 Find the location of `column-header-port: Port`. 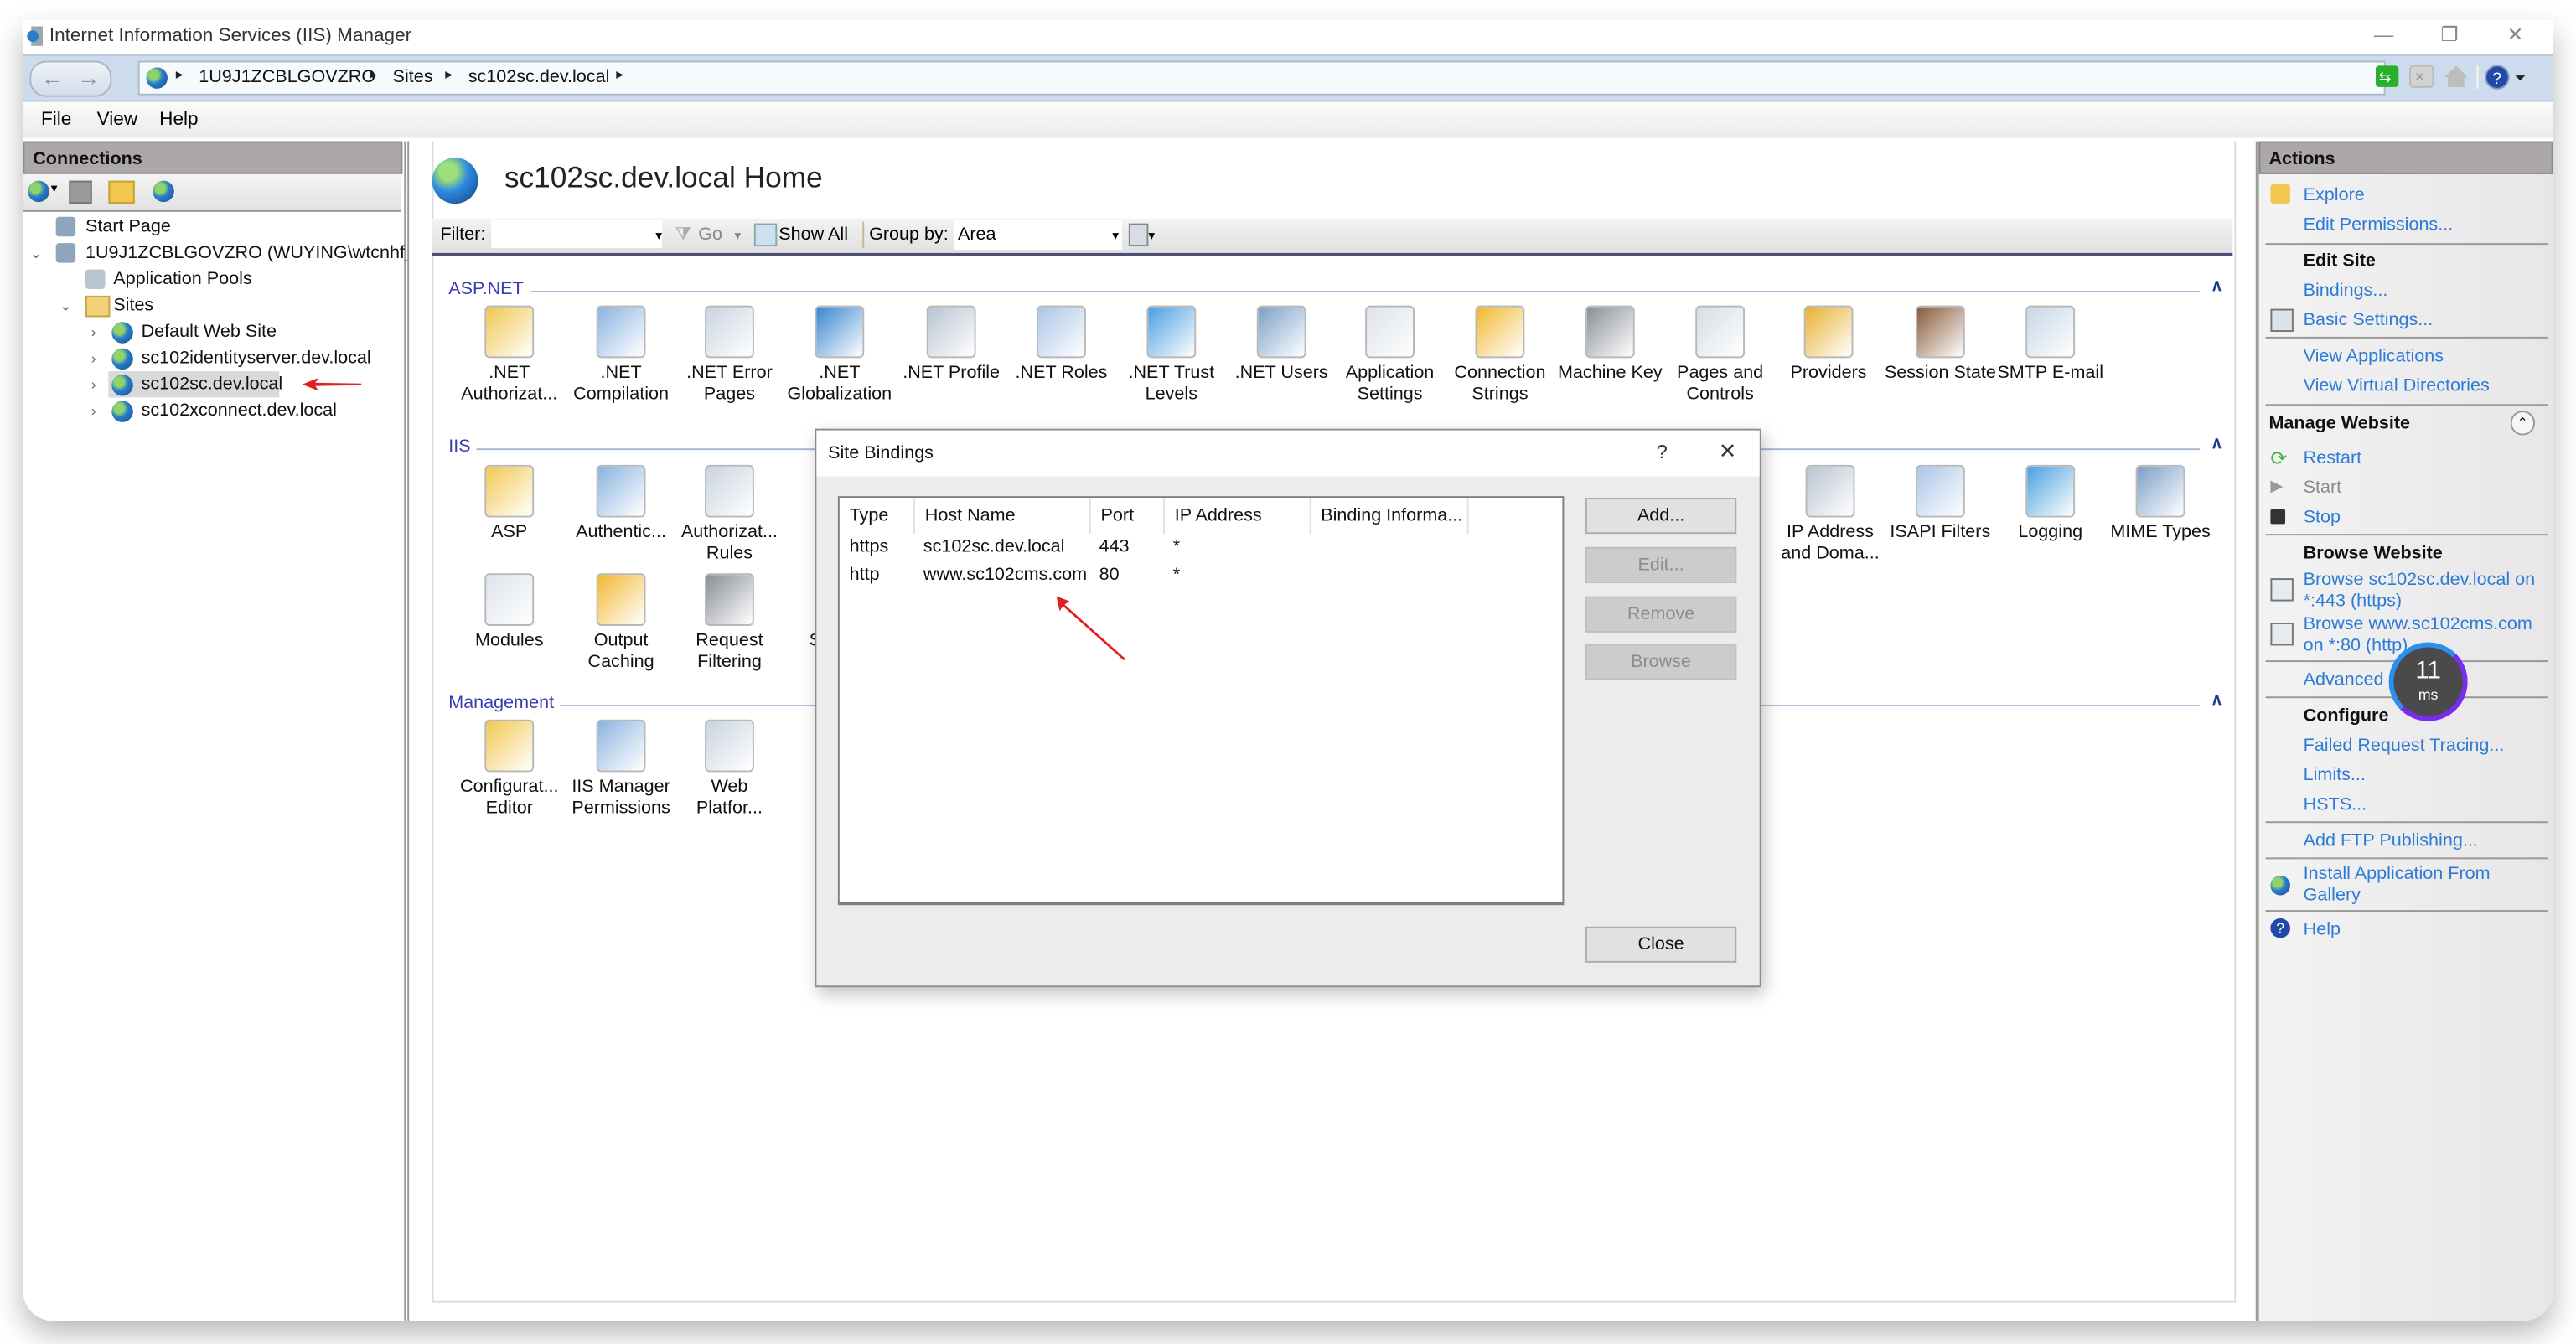

column-header-port: Port is located at coordinates (1128, 516).